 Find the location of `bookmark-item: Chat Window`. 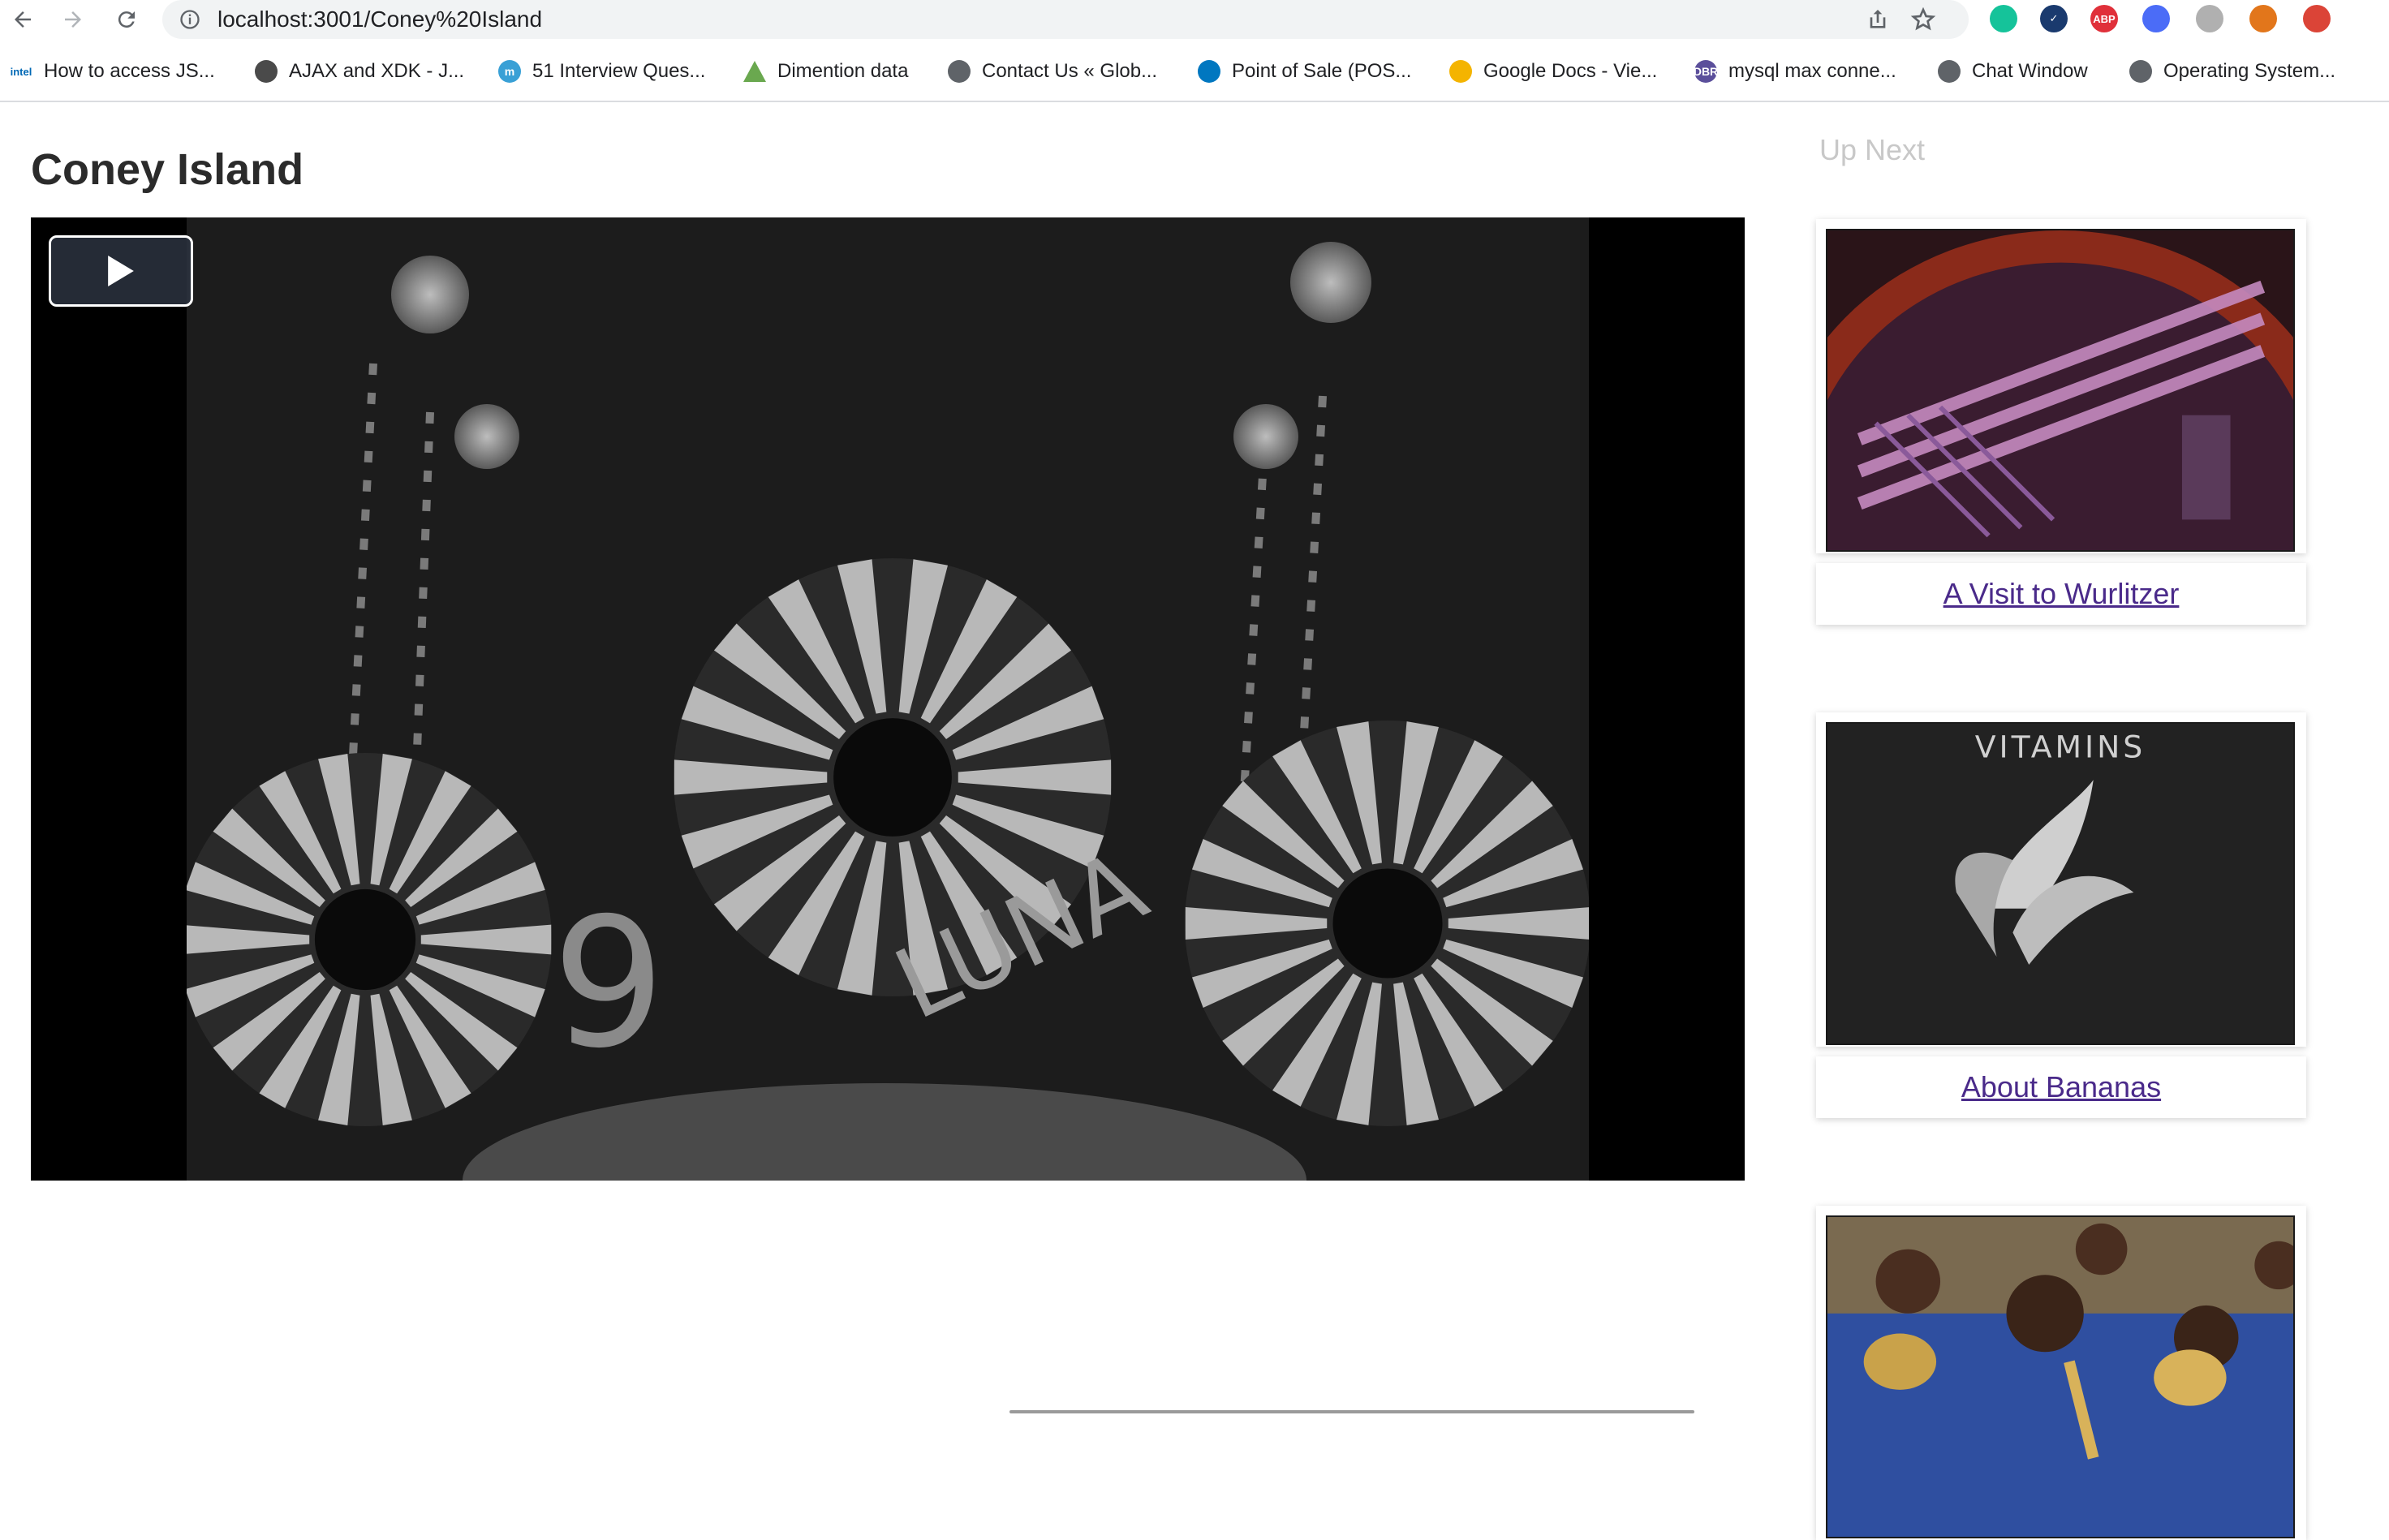

bookmark-item: Chat Window is located at coordinates (2013, 71).